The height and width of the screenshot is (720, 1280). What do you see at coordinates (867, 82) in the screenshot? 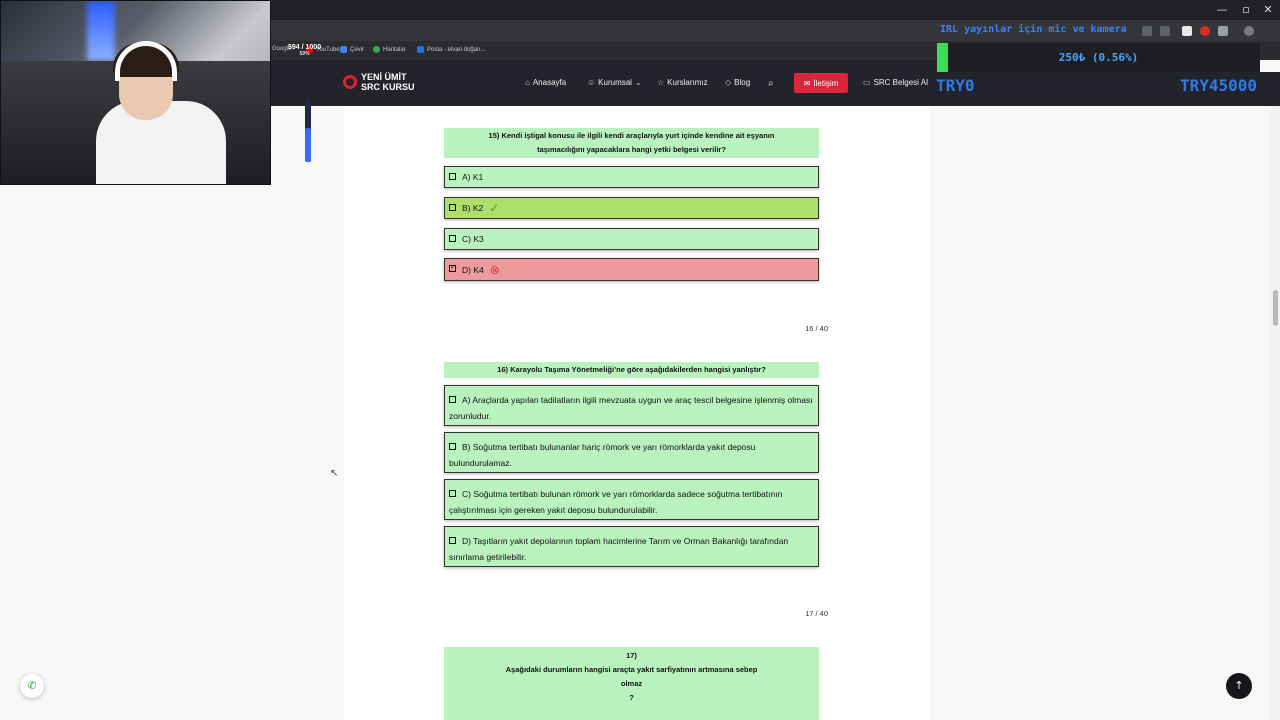
I see `book-icon: ▭` at bounding box center [867, 82].